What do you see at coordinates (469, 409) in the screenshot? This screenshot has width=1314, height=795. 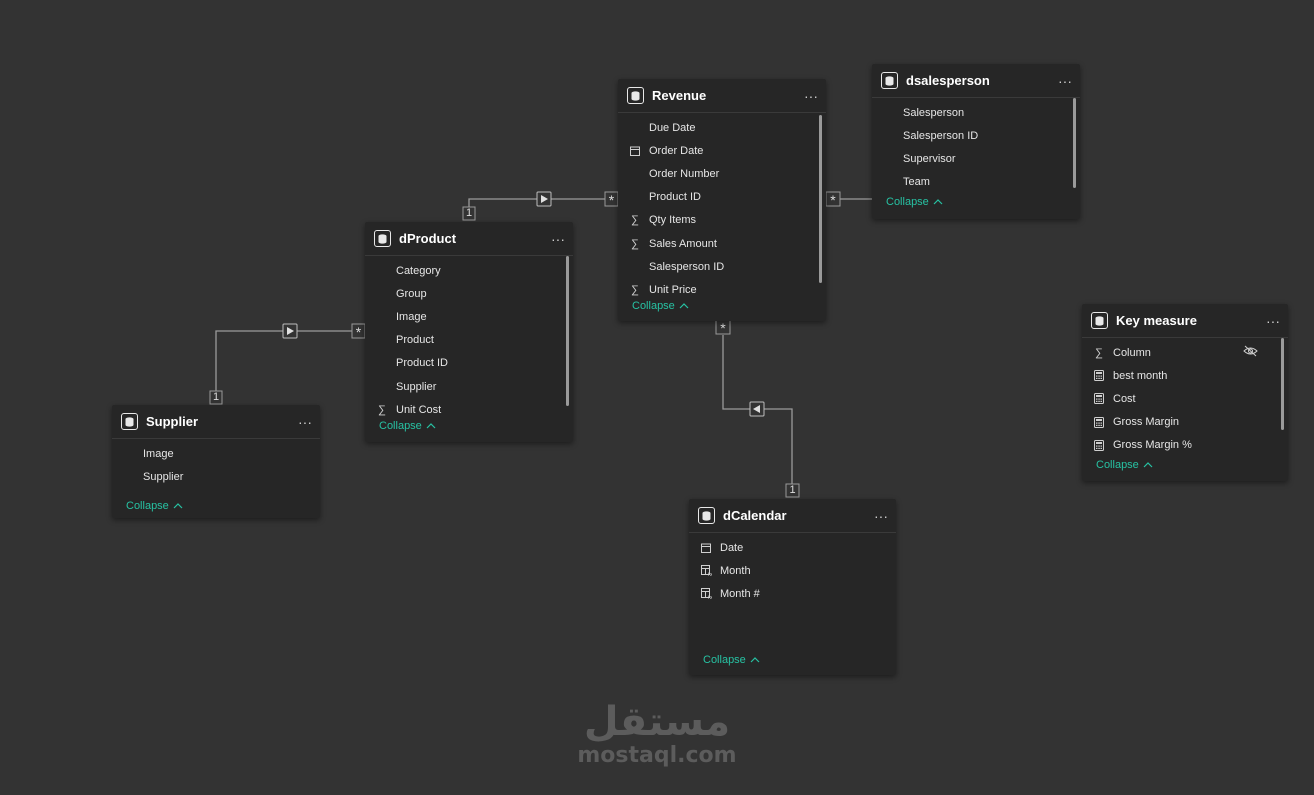 I see `field-item: ∑ Unit Cost` at bounding box center [469, 409].